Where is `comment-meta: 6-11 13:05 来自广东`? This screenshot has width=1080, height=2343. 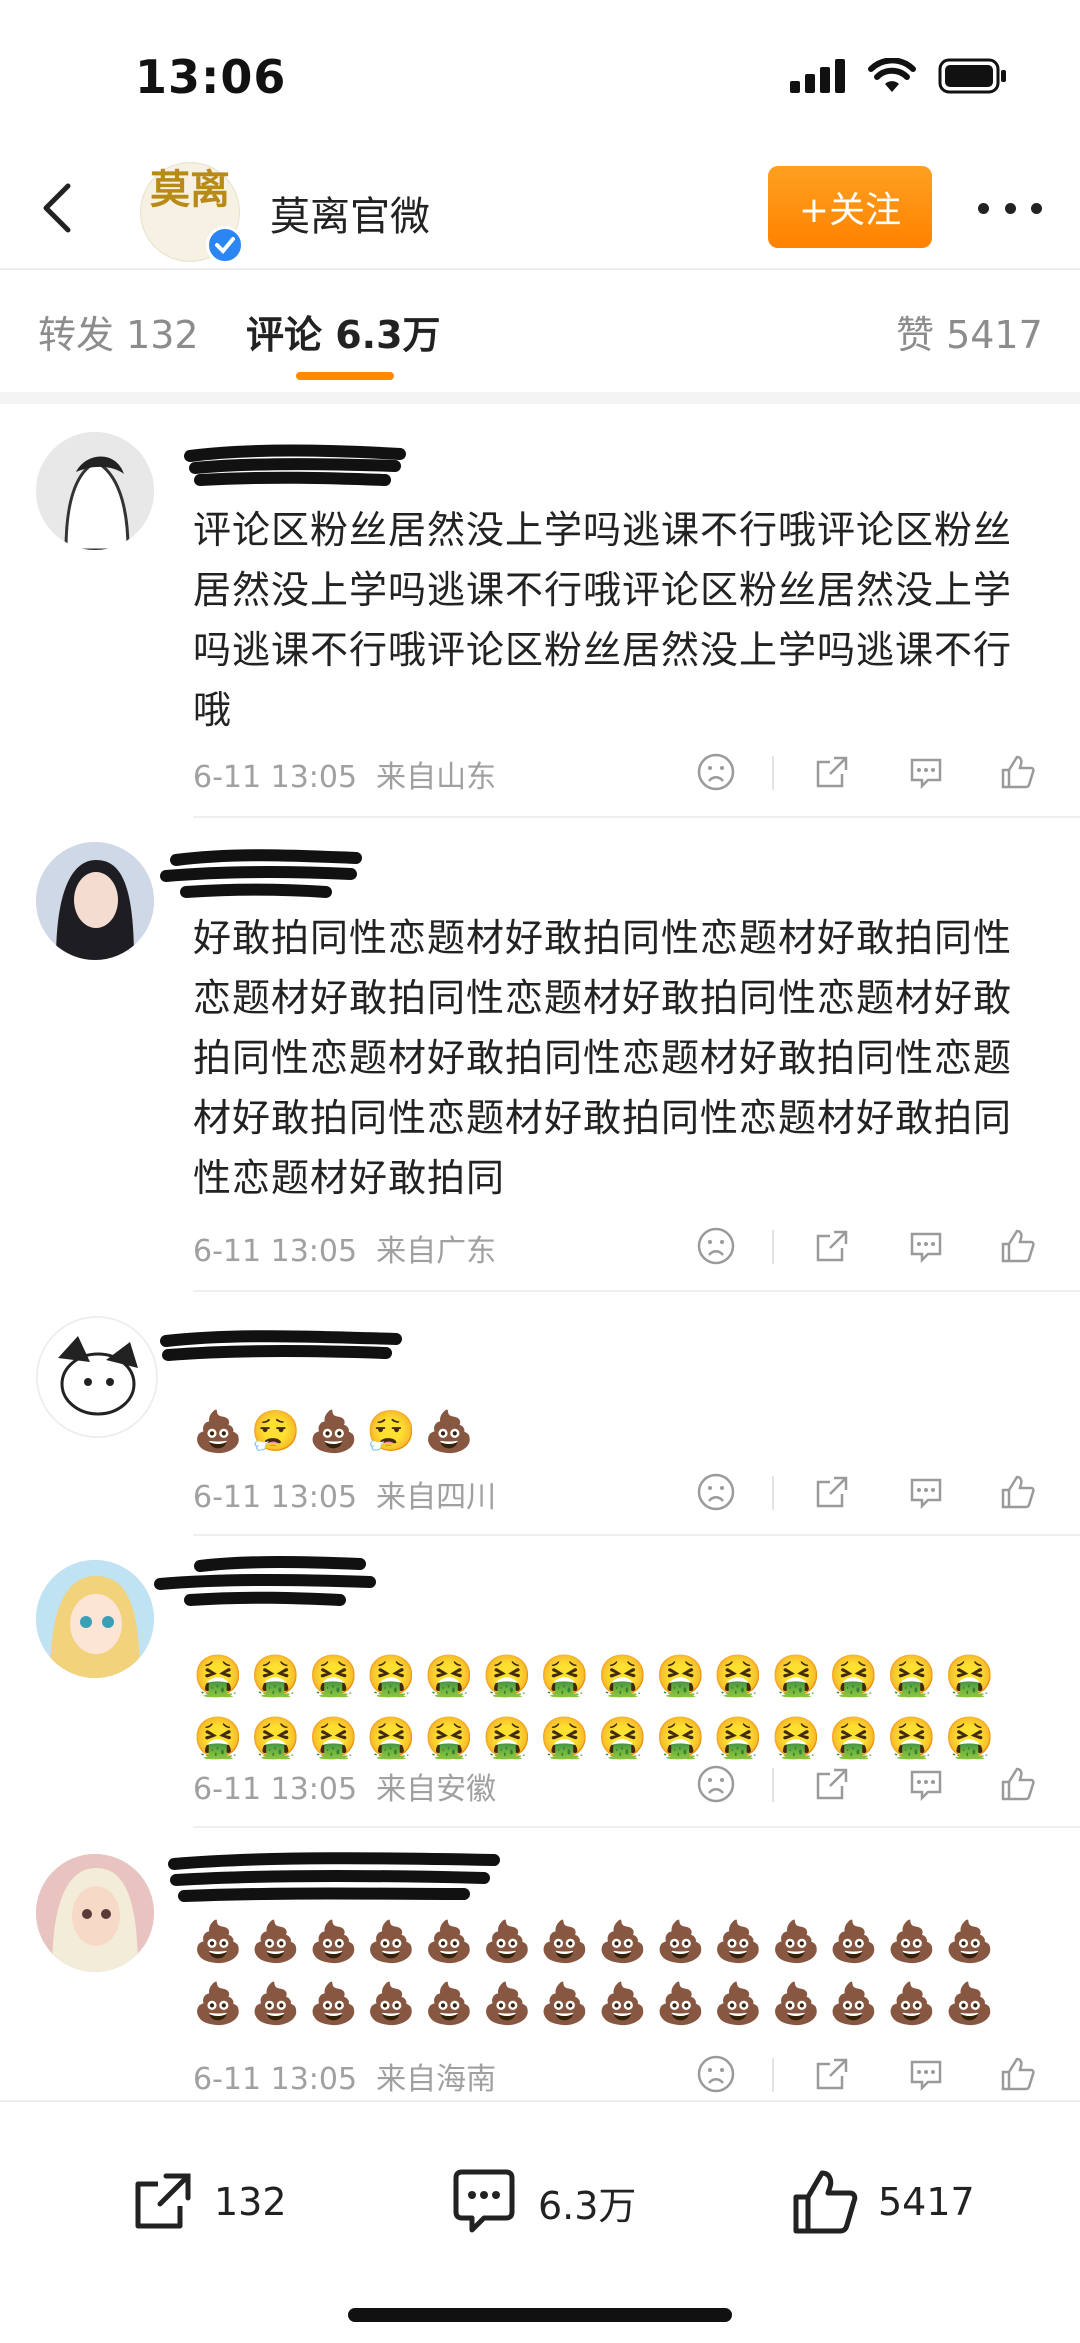
comment-meta: 6-11 13:05 来自广东 is located at coordinates (344, 1248).